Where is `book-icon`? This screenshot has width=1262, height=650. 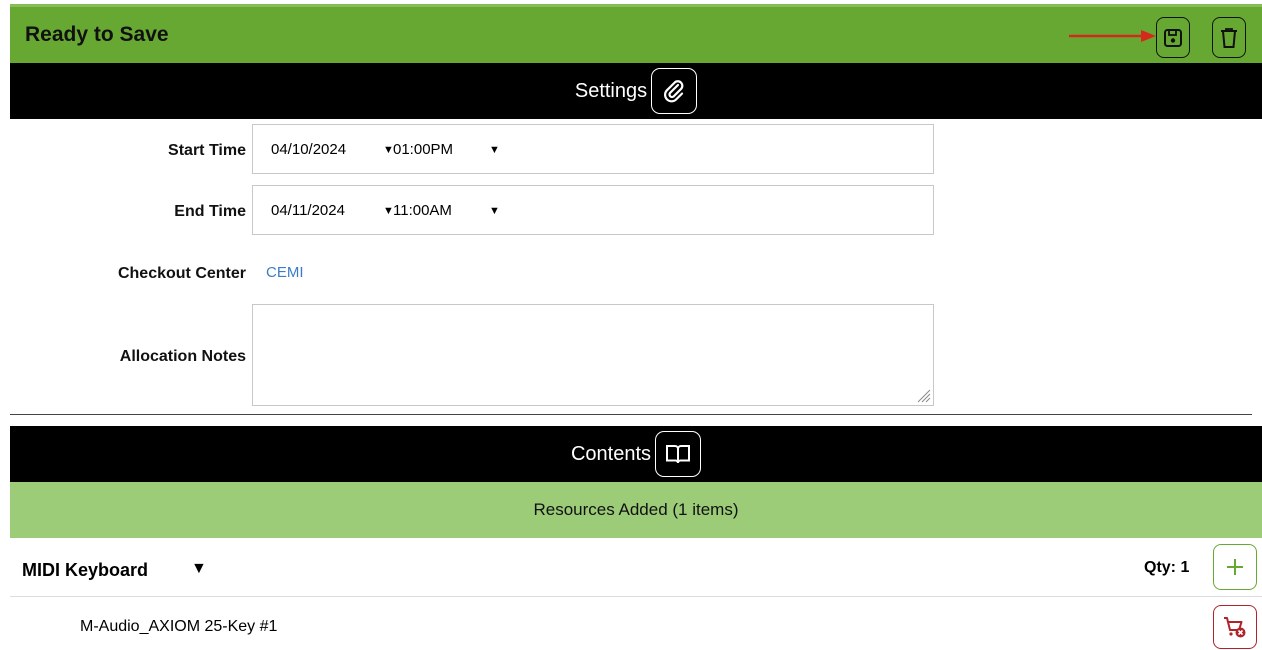 book-icon is located at coordinates (678, 454).